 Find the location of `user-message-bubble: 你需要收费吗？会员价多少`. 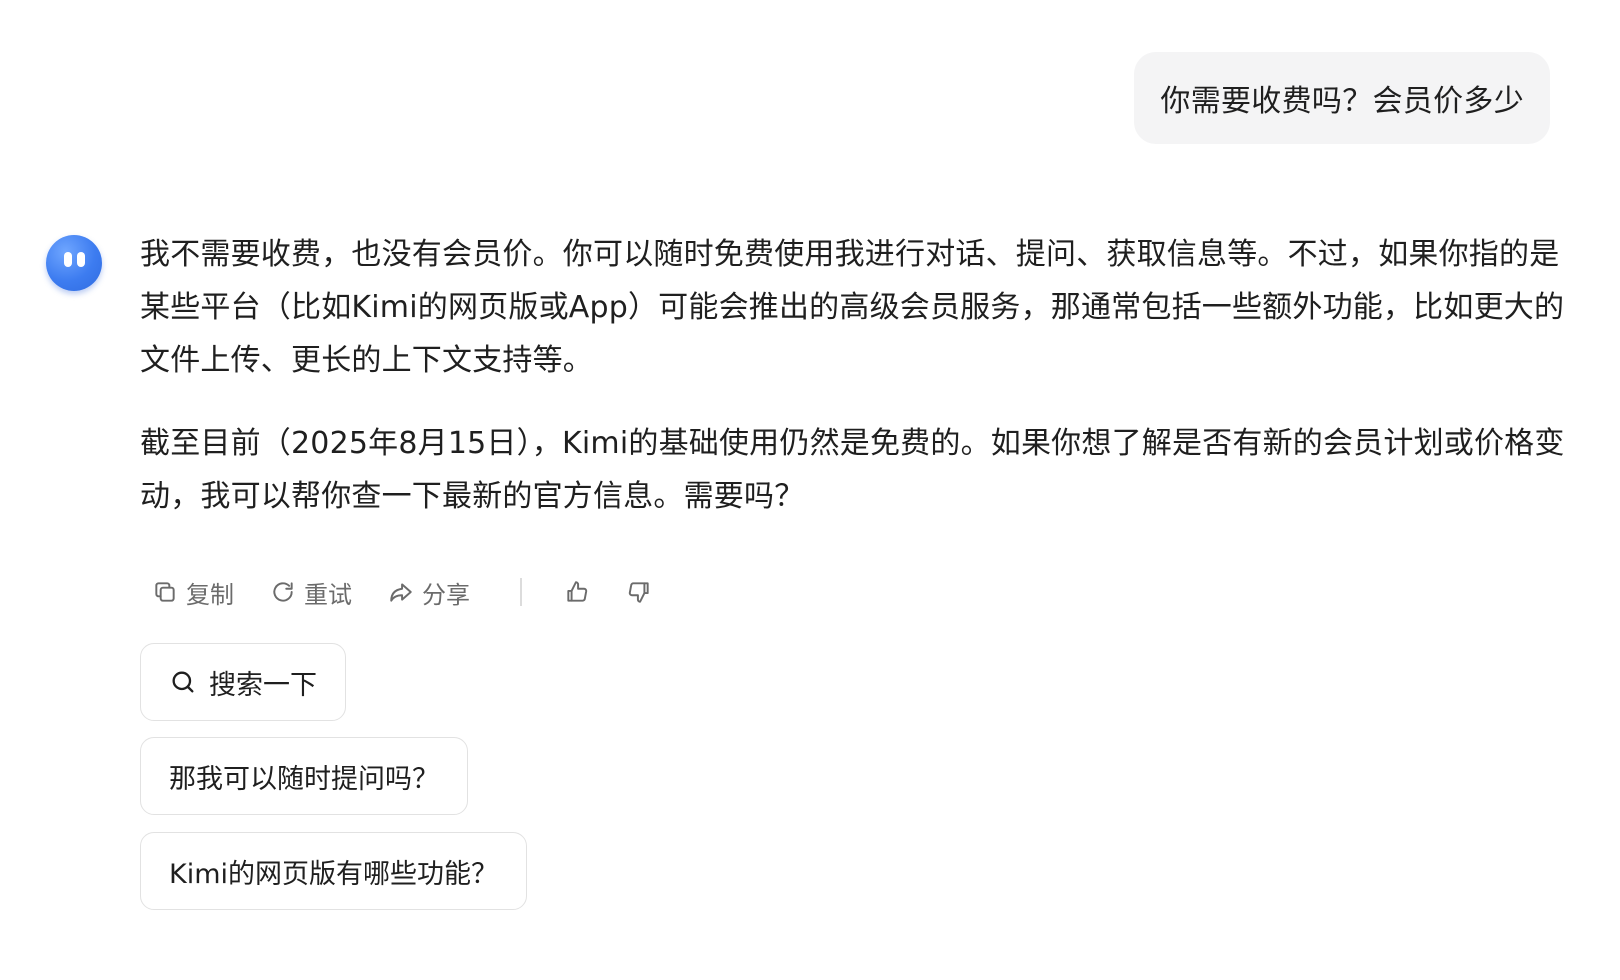

user-message-bubble: 你需要收费吗？会员价多少 is located at coordinates (1342, 98).